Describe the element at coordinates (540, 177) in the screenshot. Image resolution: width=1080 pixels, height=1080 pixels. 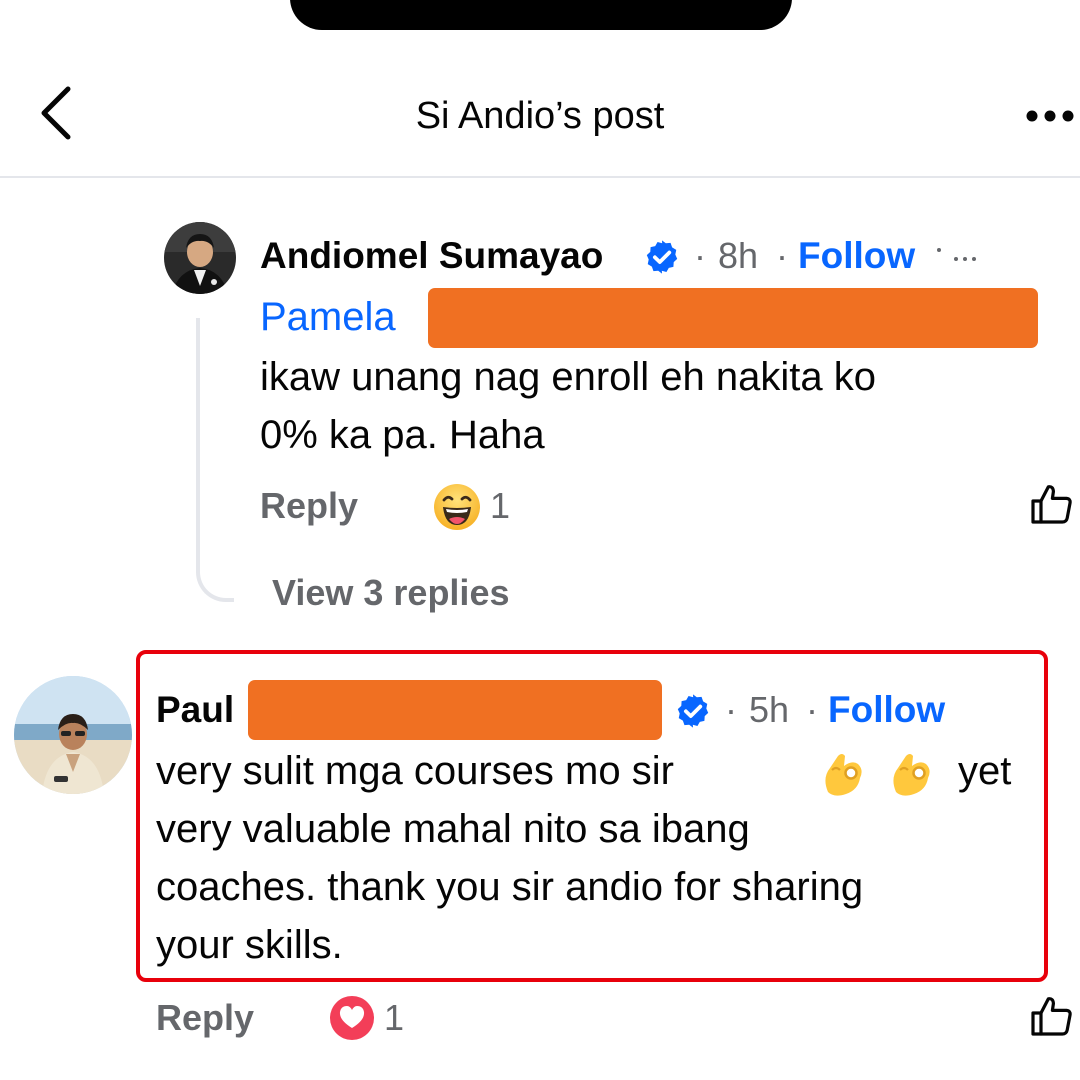
I see `header-divider` at that location.